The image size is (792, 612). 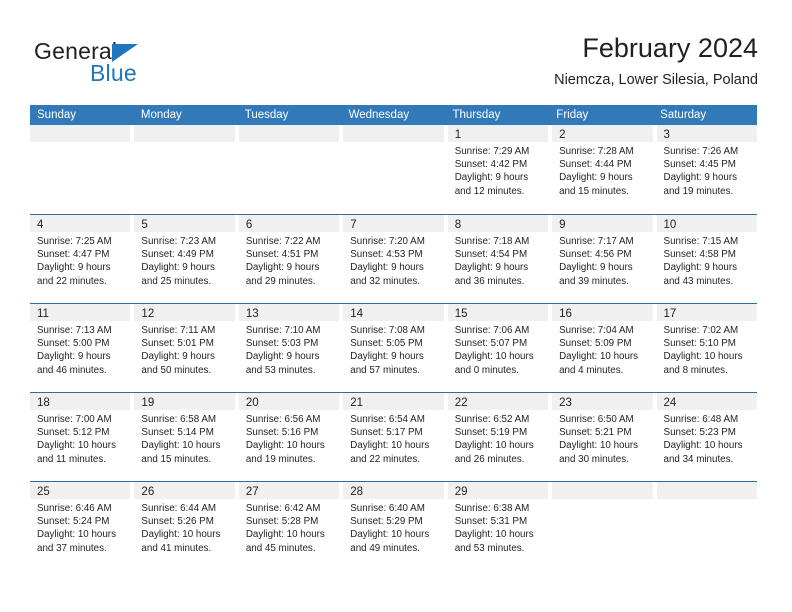 What do you see at coordinates (43, 314) in the screenshot?
I see `day-number: 11` at bounding box center [43, 314].